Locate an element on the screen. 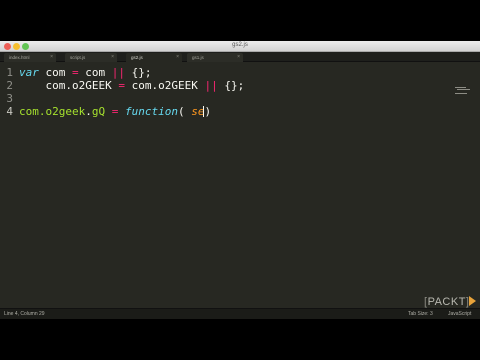 The image size is (480, 360). play-icon is located at coordinates (472, 301).